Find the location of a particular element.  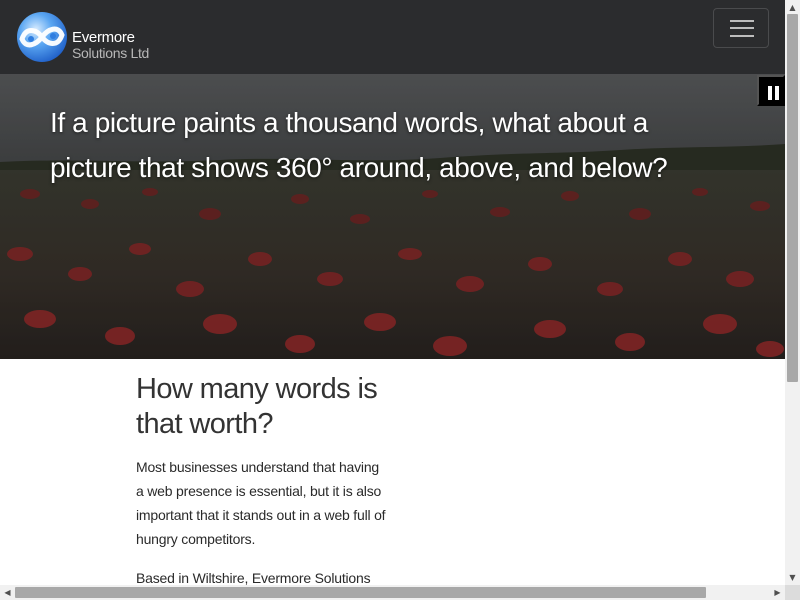

vertical-scroll-thumb is located at coordinates (792, 198).